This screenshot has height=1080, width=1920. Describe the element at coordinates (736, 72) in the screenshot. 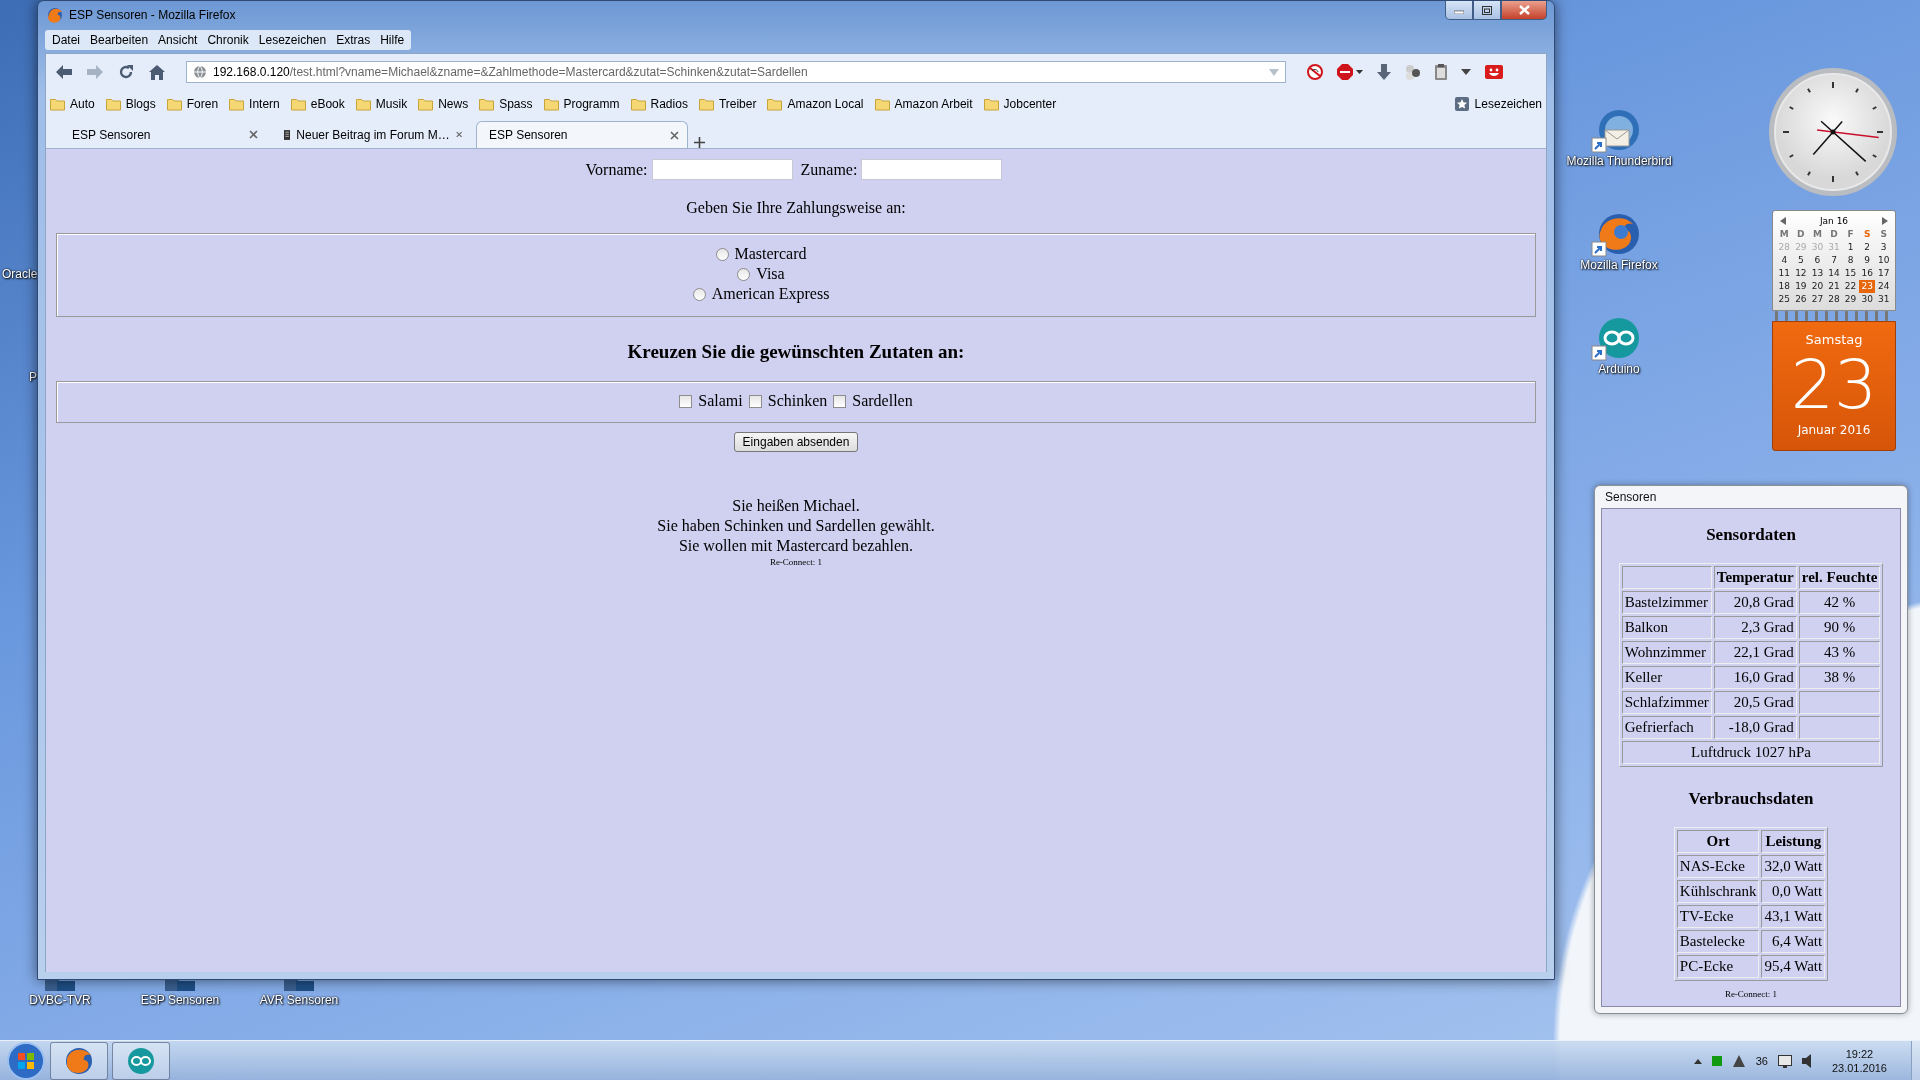

I see `url-field: 192.168.0.120/test.html?vname=Michael&zname=&Zahlmethode=Mastercard&zutat=Schinken&zutat=Sardellen` at that location.